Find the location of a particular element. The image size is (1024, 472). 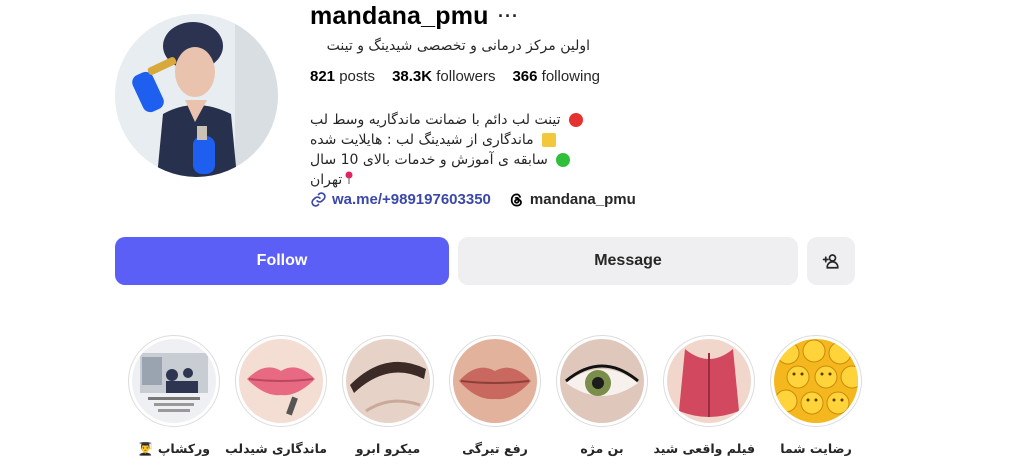

following-stat: 366 following is located at coordinates (556, 76).